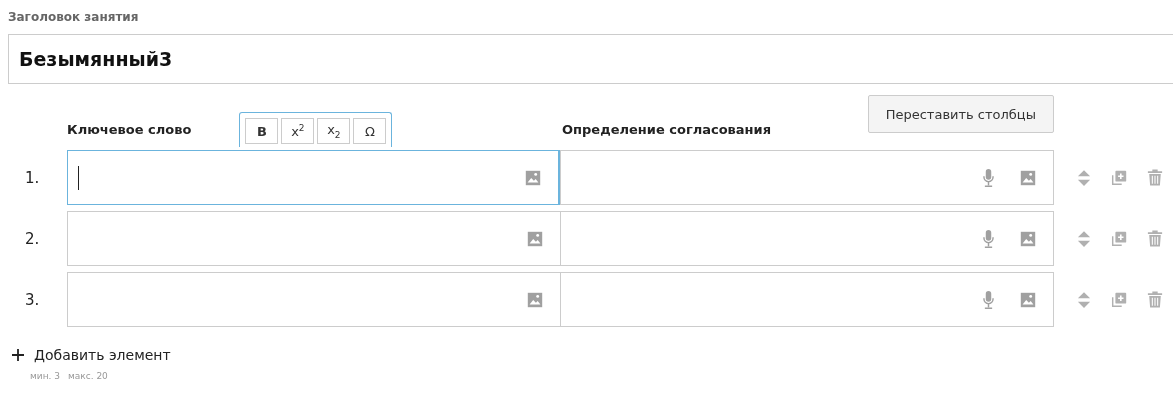 This screenshot has height=401, width=1173. Describe the element at coordinates (78, 177) in the screenshot. I see `text-cursor` at that location.